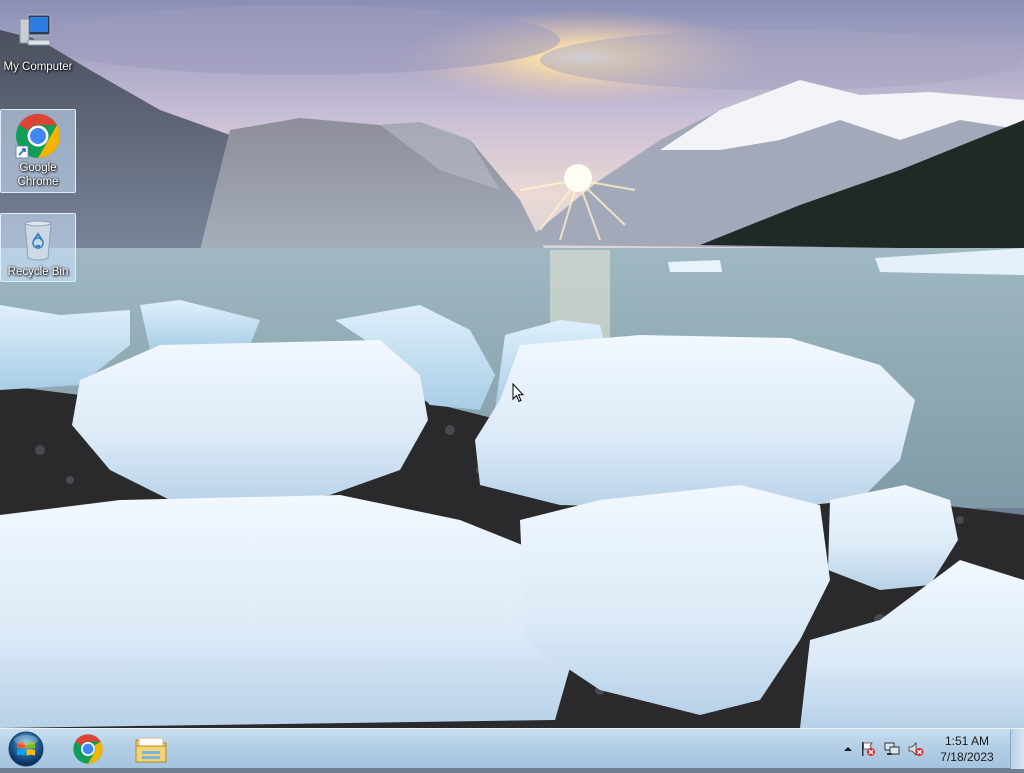 This screenshot has height=773, width=1024. I want to click on recycle-bin-icon, so click(38, 240).